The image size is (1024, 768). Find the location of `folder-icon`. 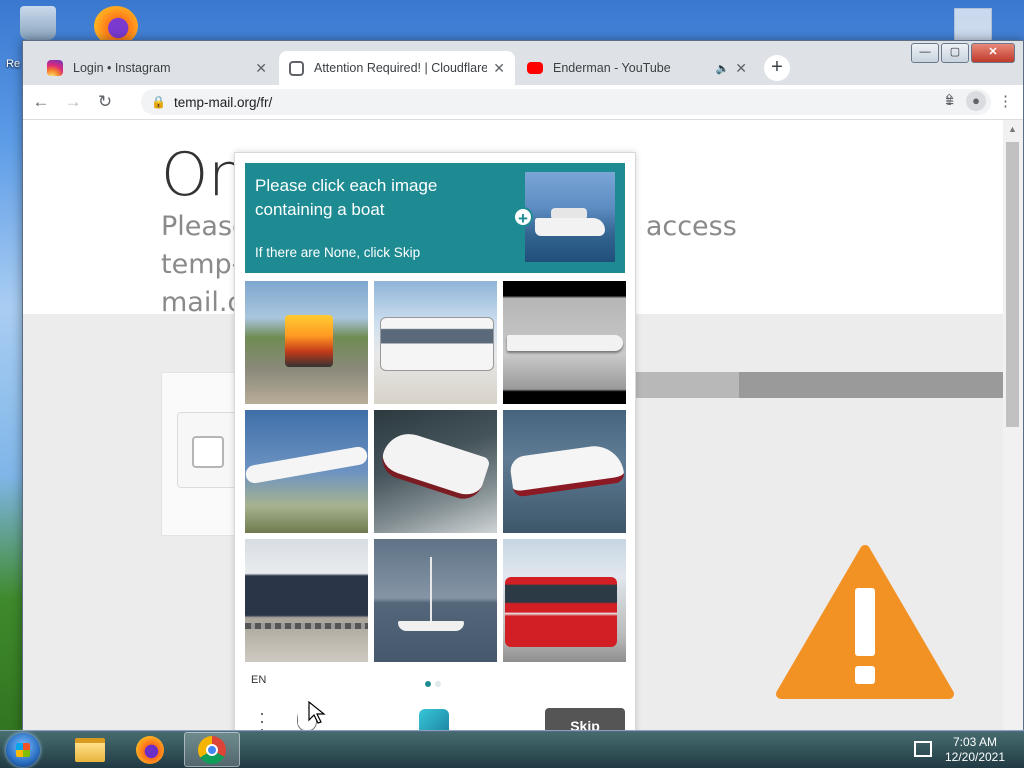

folder-icon is located at coordinates (90, 749).